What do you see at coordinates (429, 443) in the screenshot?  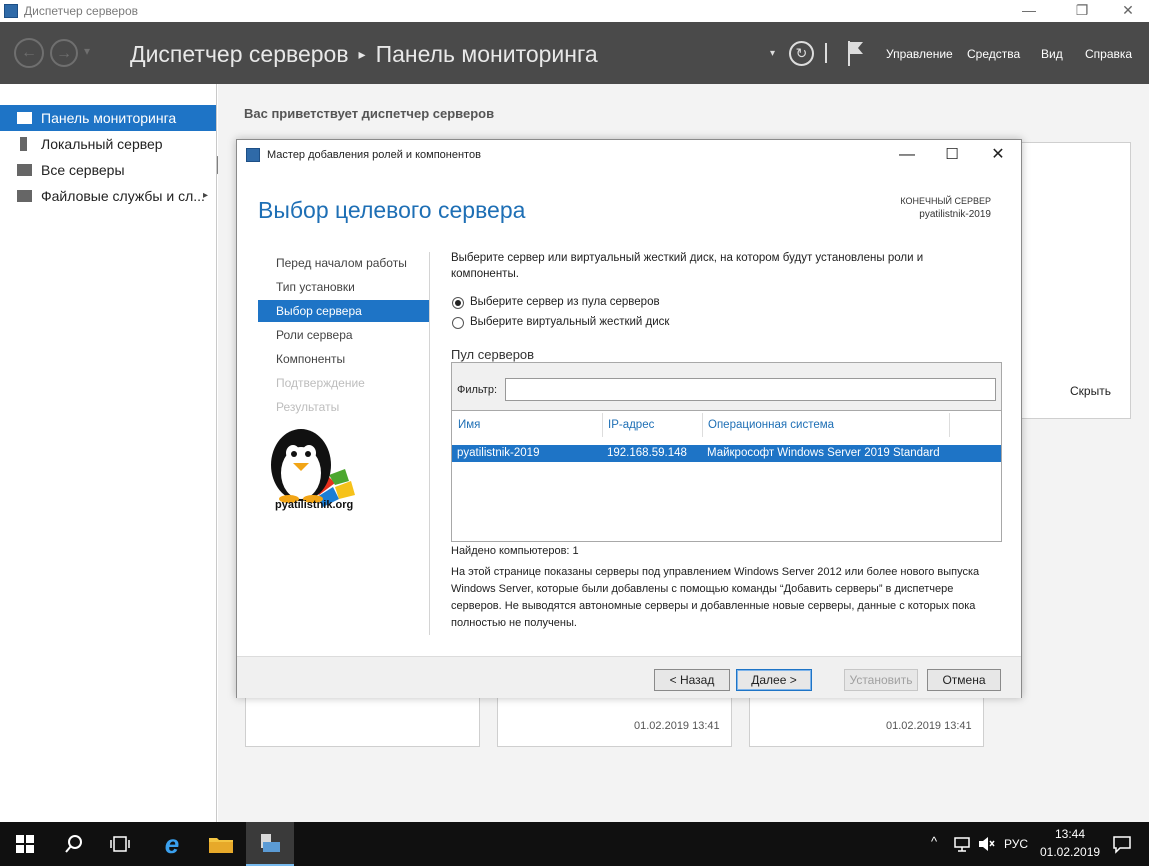 I see `steps-divider` at bounding box center [429, 443].